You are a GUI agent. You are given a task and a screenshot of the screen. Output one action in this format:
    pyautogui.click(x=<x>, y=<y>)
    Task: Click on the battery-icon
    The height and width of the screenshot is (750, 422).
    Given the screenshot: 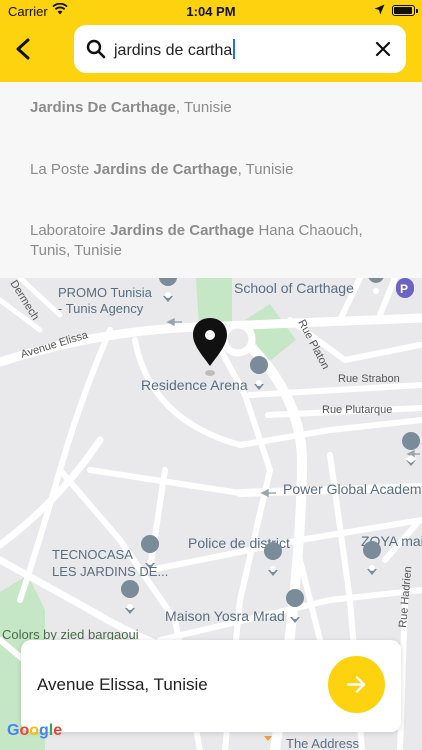 What is the action you would take?
    pyautogui.click(x=405, y=10)
    